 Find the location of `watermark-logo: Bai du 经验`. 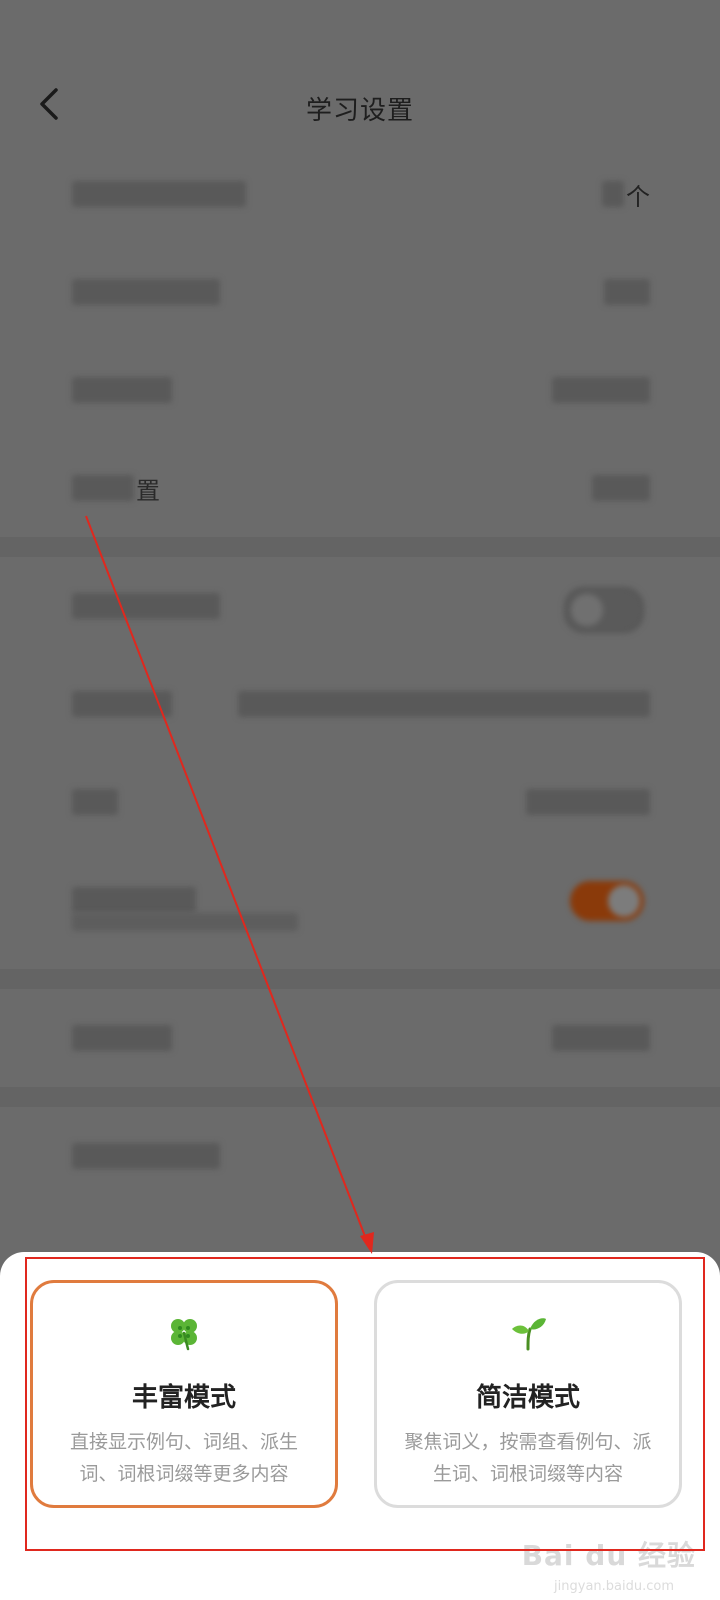

watermark-logo: Bai du 经验 is located at coordinates (608, 1555).